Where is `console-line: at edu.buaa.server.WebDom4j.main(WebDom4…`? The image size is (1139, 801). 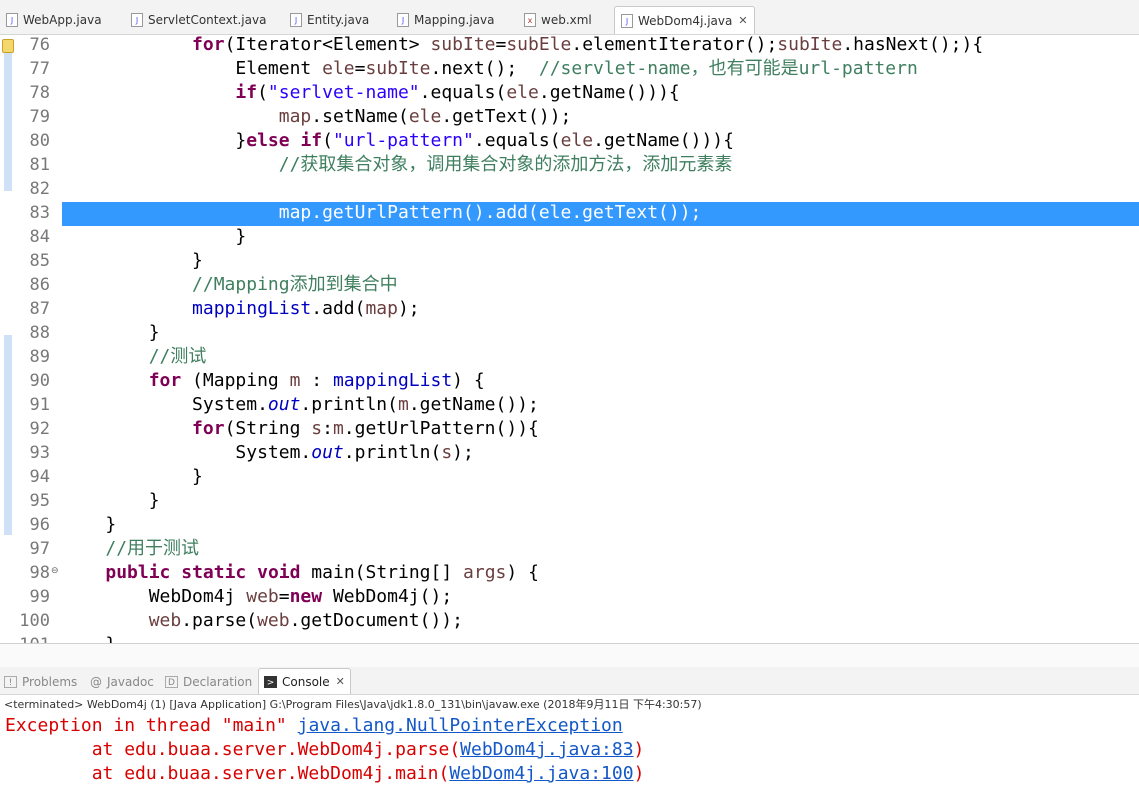 console-line: at edu.buaa.server.WebDom4j.main(WebDom4… is located at coordinates (325, 773).